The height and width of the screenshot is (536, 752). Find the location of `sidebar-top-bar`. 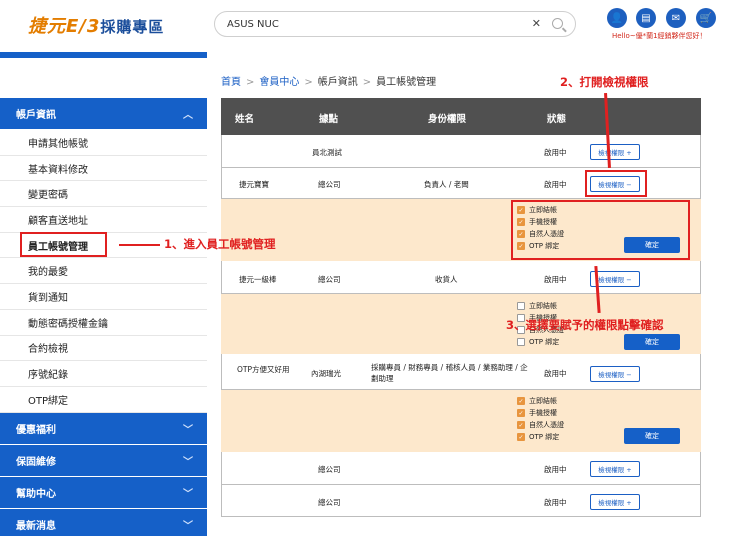

sidebar-top-bar is located at coordinates (103, 55).